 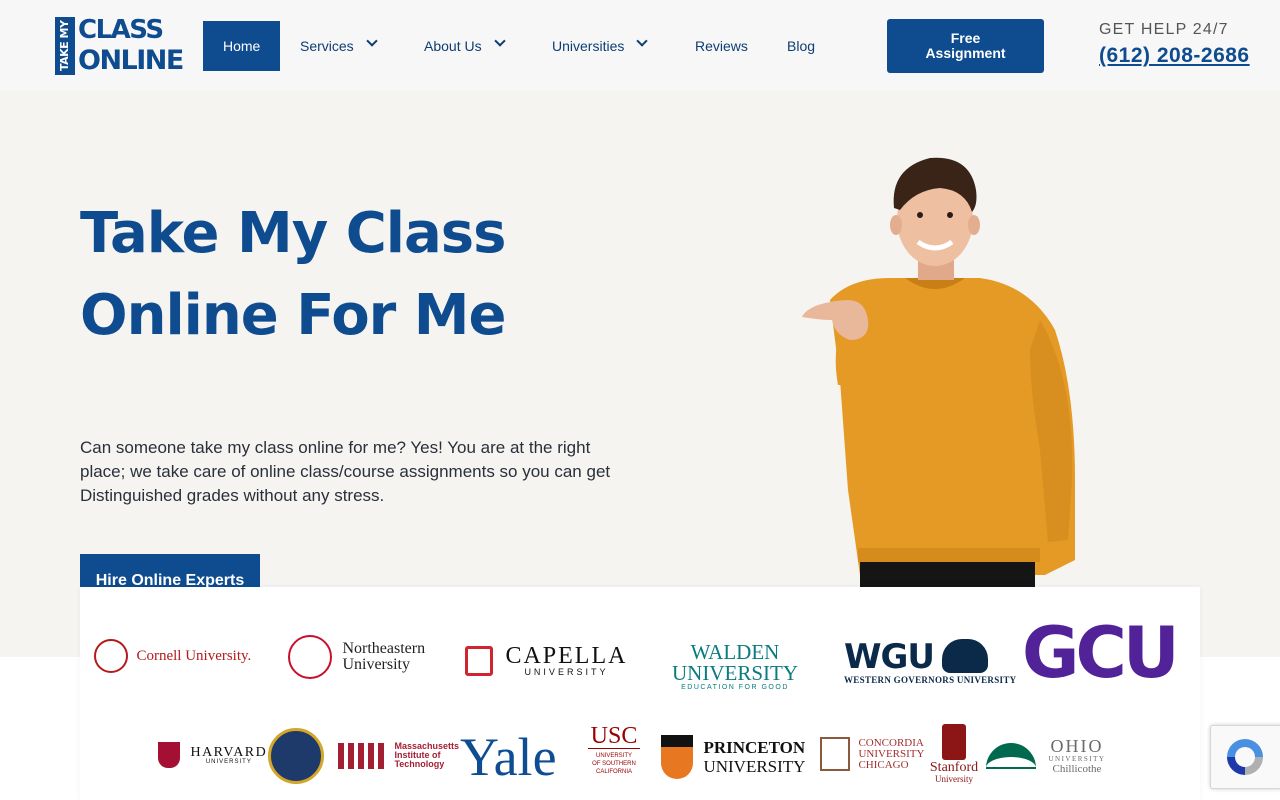 I want to click on stanford-logo: Stanford University, so click(x=954, y=754).